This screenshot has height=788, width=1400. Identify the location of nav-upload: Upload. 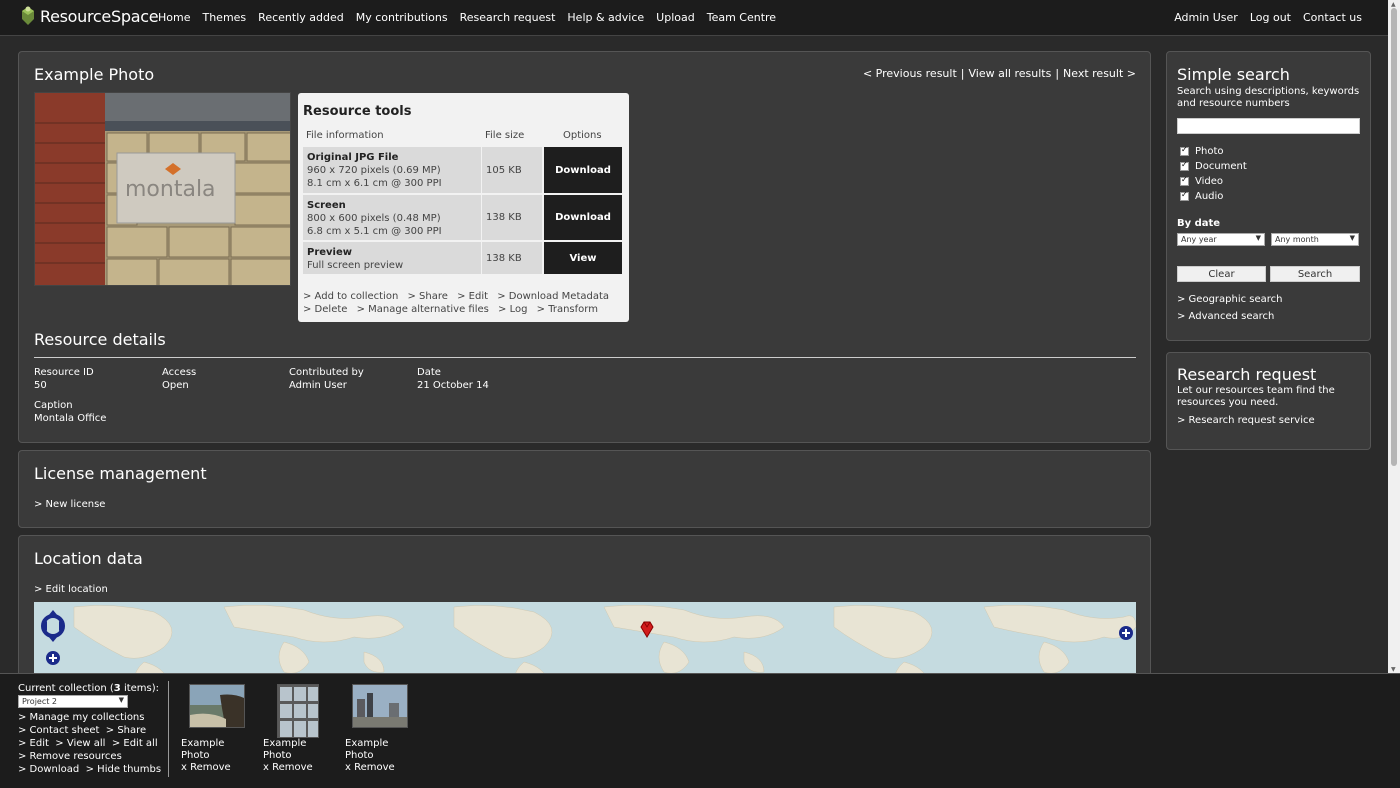
(675, 17).